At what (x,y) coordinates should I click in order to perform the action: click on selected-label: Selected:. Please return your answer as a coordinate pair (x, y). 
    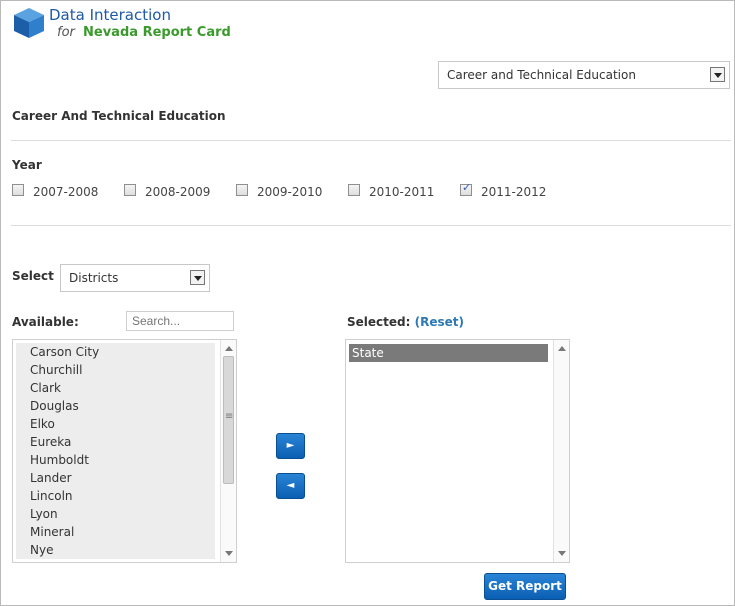
    Looking at the image, I should click on (379, 322).